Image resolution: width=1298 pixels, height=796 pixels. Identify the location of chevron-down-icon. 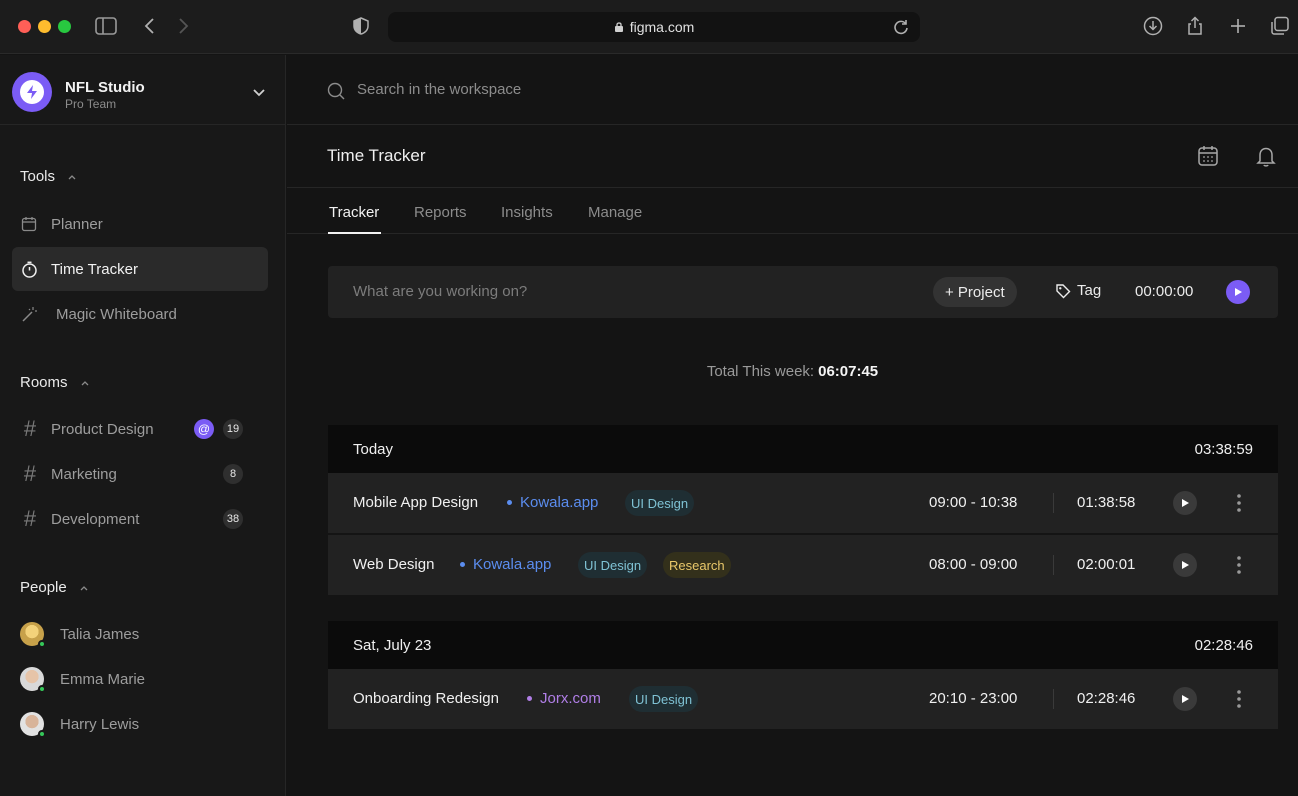
(259, 92).